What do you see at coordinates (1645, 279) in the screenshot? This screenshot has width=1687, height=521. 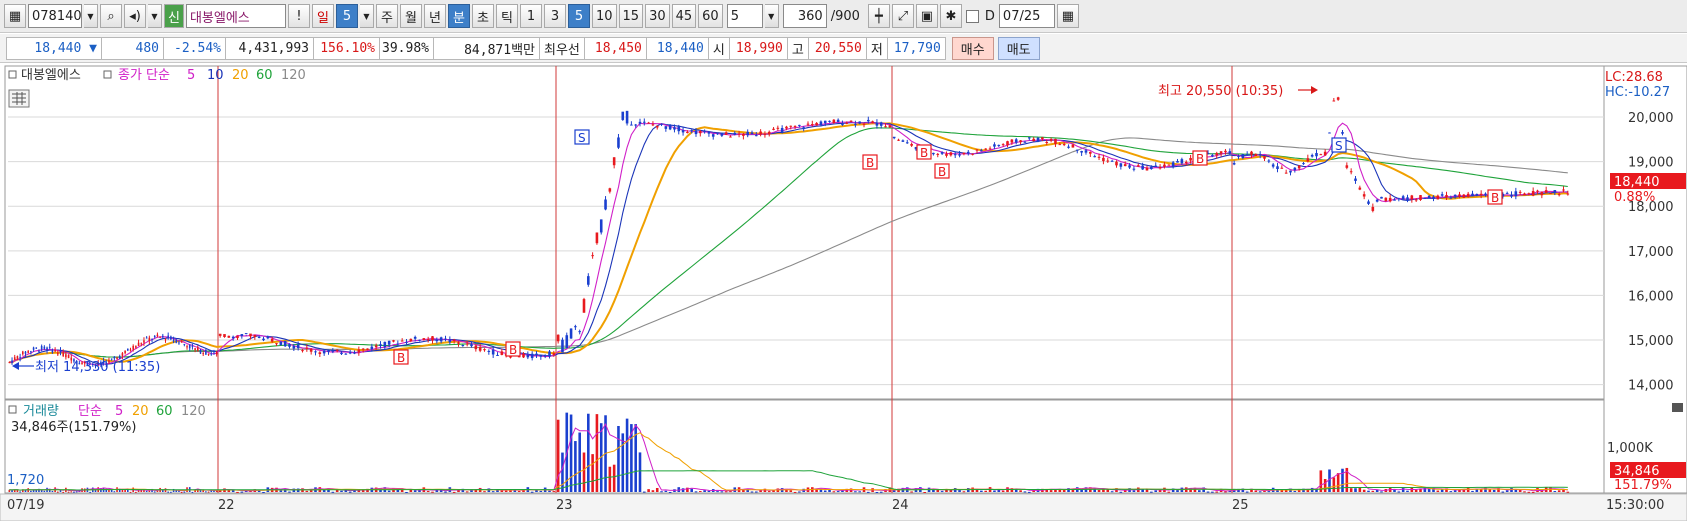 I see `y-axis-area` at bounding box center [1645, 279].